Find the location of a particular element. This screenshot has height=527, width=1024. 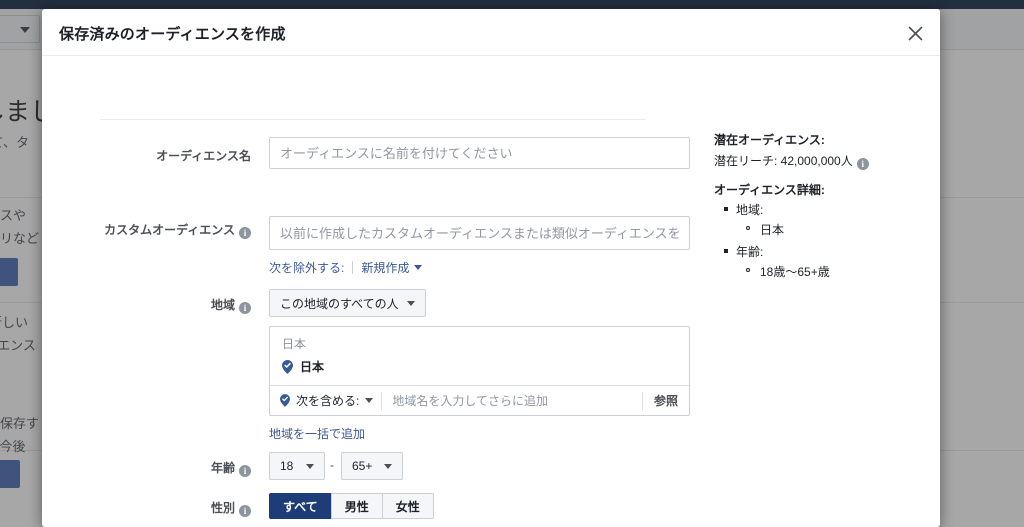

gender-label-text: 性別 is located at coordinates (222, 508).